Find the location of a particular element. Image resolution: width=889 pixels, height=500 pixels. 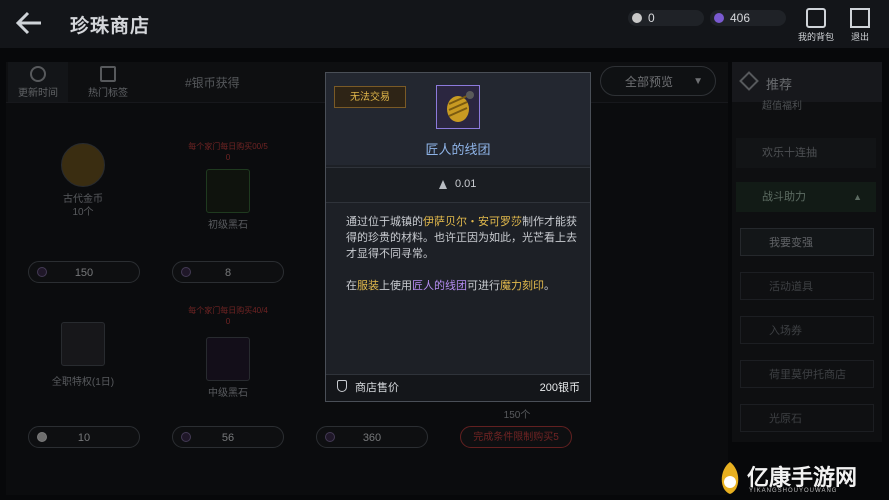

sell-price-value: 200银币 is located at coordinates (559, 388).